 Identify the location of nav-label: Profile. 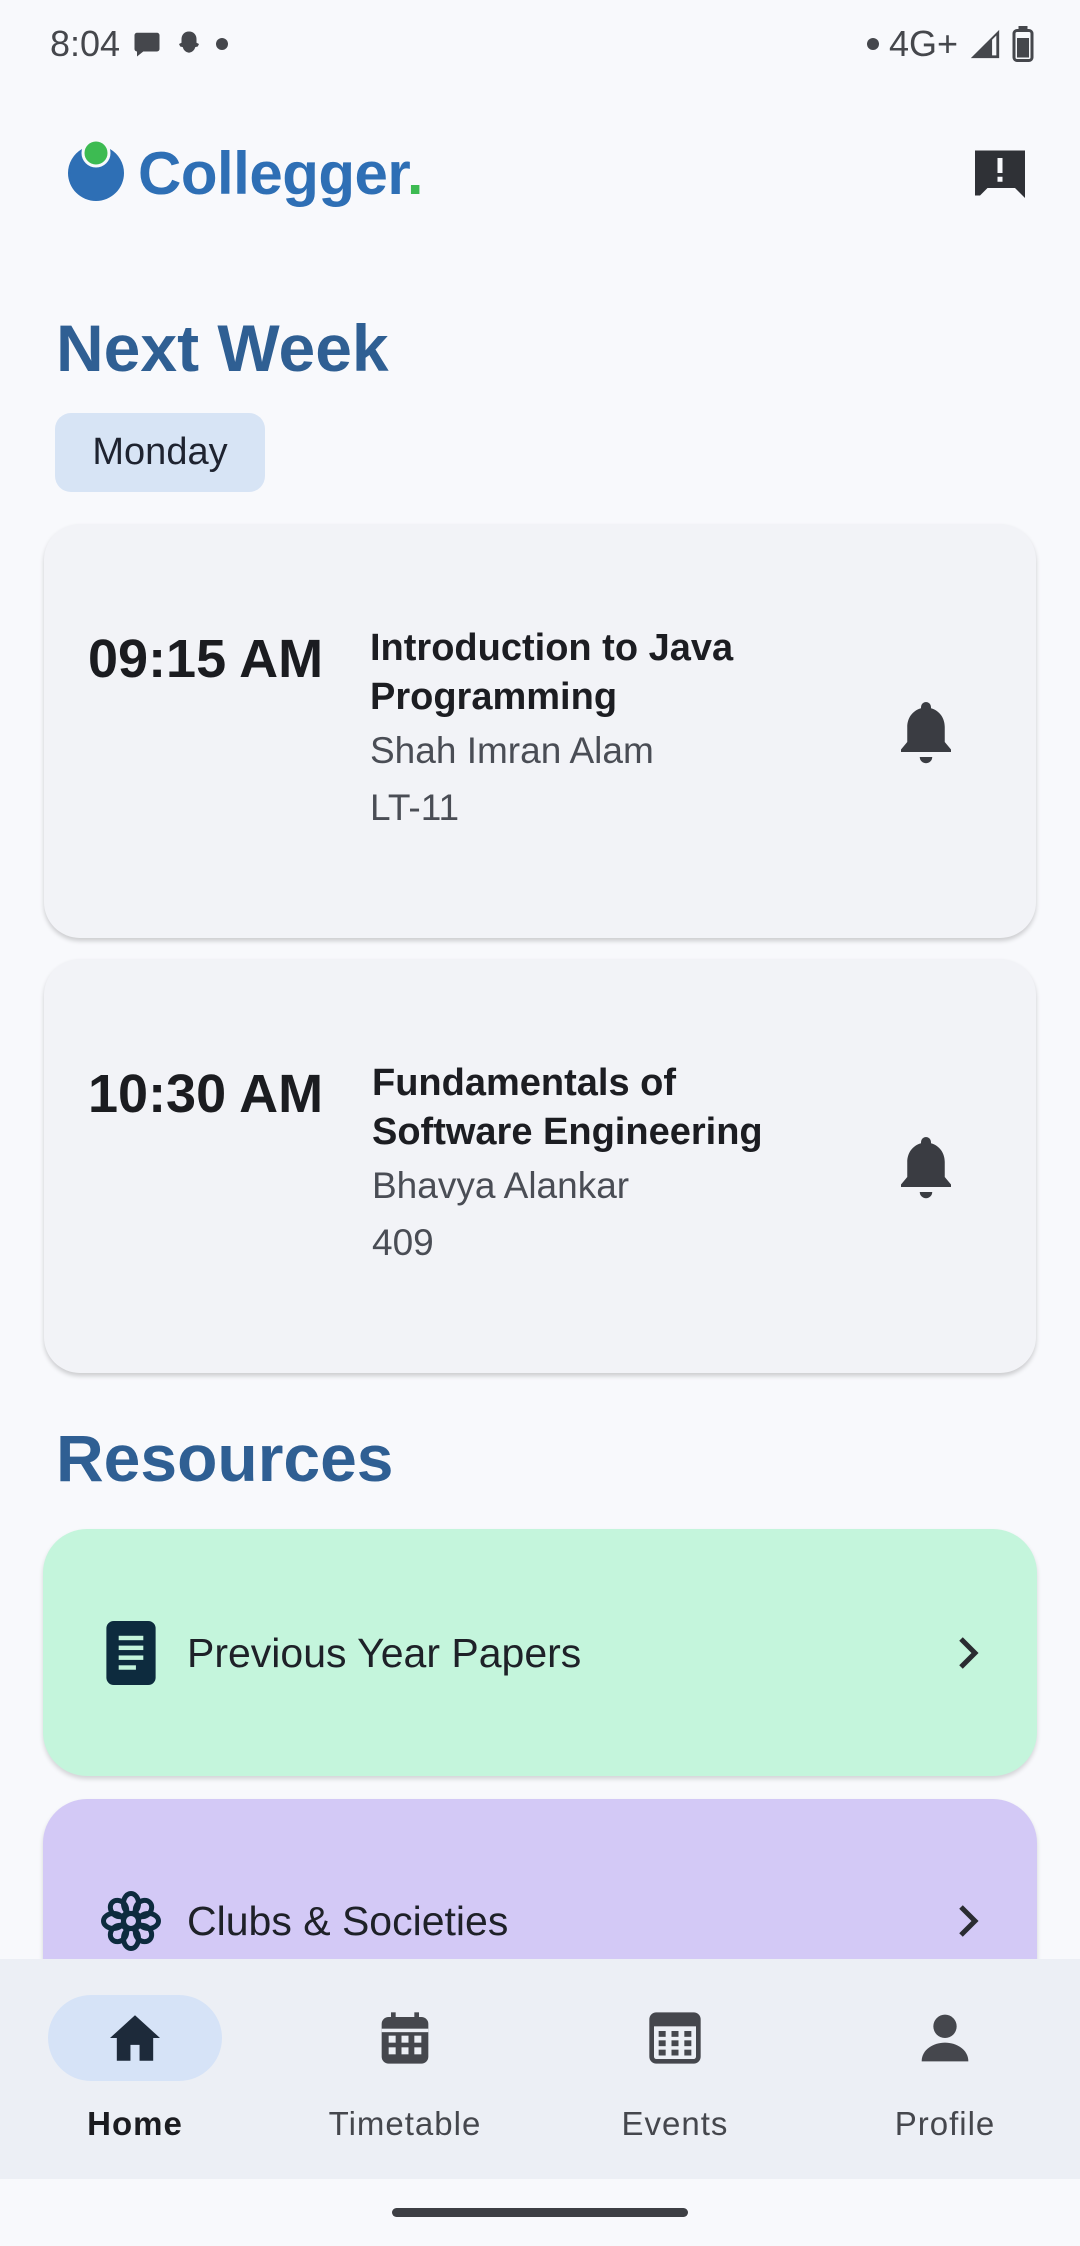
(945, 2123).